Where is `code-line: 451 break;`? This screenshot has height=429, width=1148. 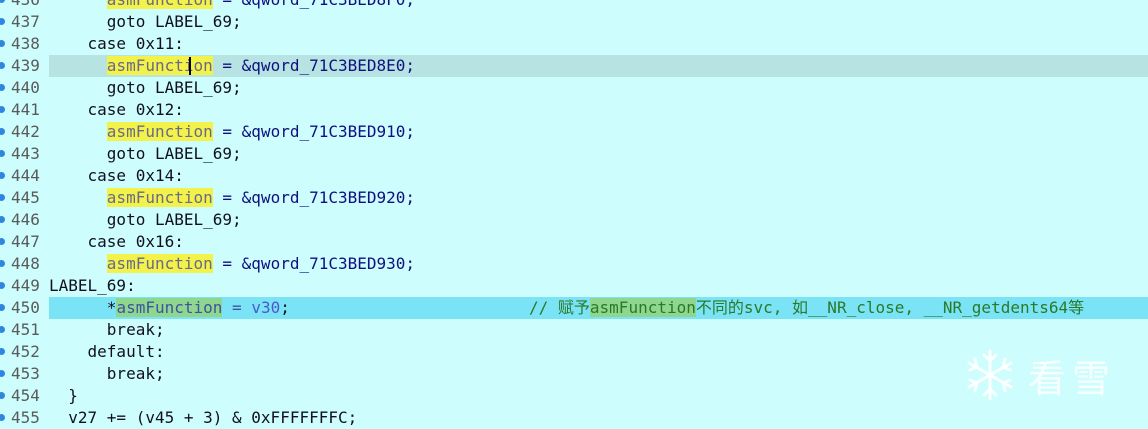 code-line: 451 break; is located at coordinates (574, 330).